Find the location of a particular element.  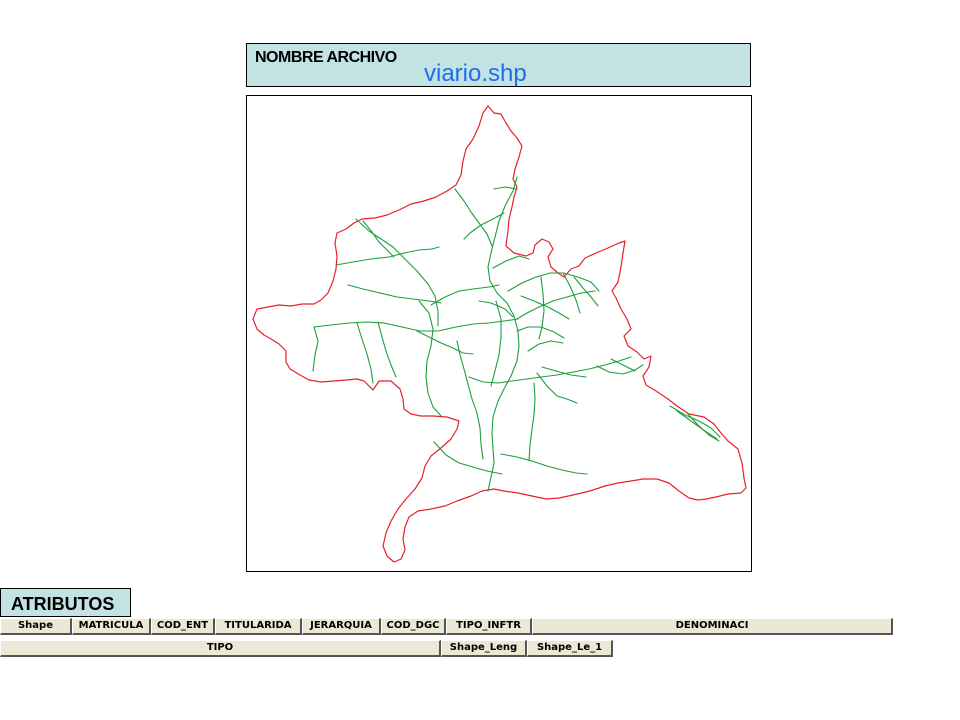

file-name-value: viario.shp is located at coordinates (475, 73).